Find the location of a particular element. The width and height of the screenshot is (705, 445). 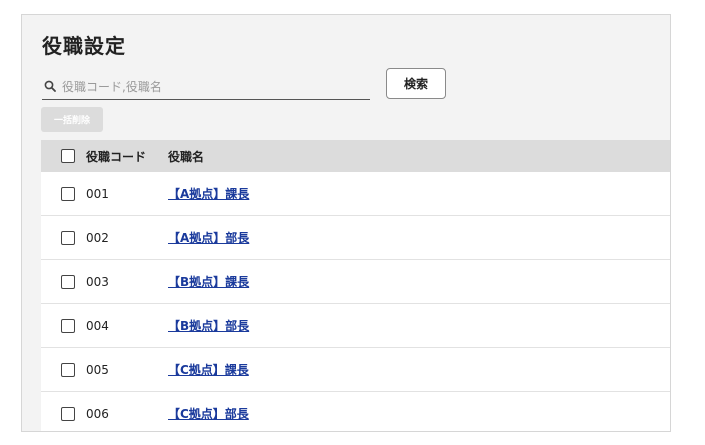

position-code: 005 is located at coordinates (97, 369).